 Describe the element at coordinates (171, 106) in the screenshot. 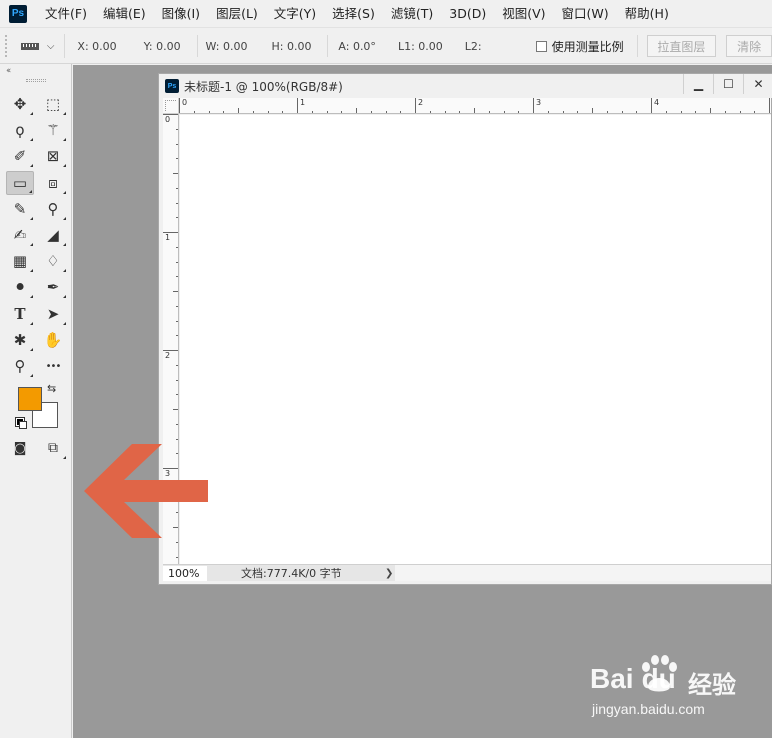

I see `ruler-origin` at that location.